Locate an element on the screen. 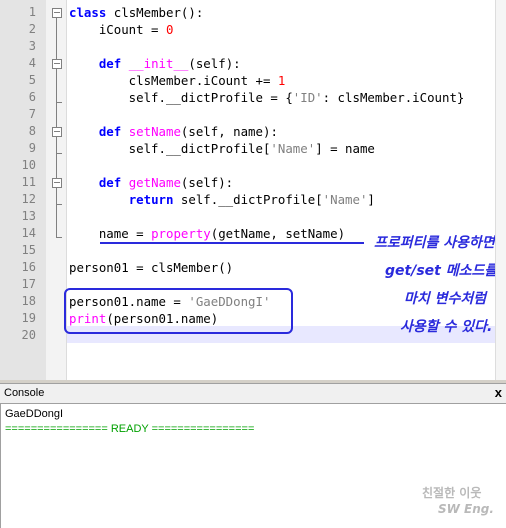  vertical-scrollbar is located at coordinates (500, 190).